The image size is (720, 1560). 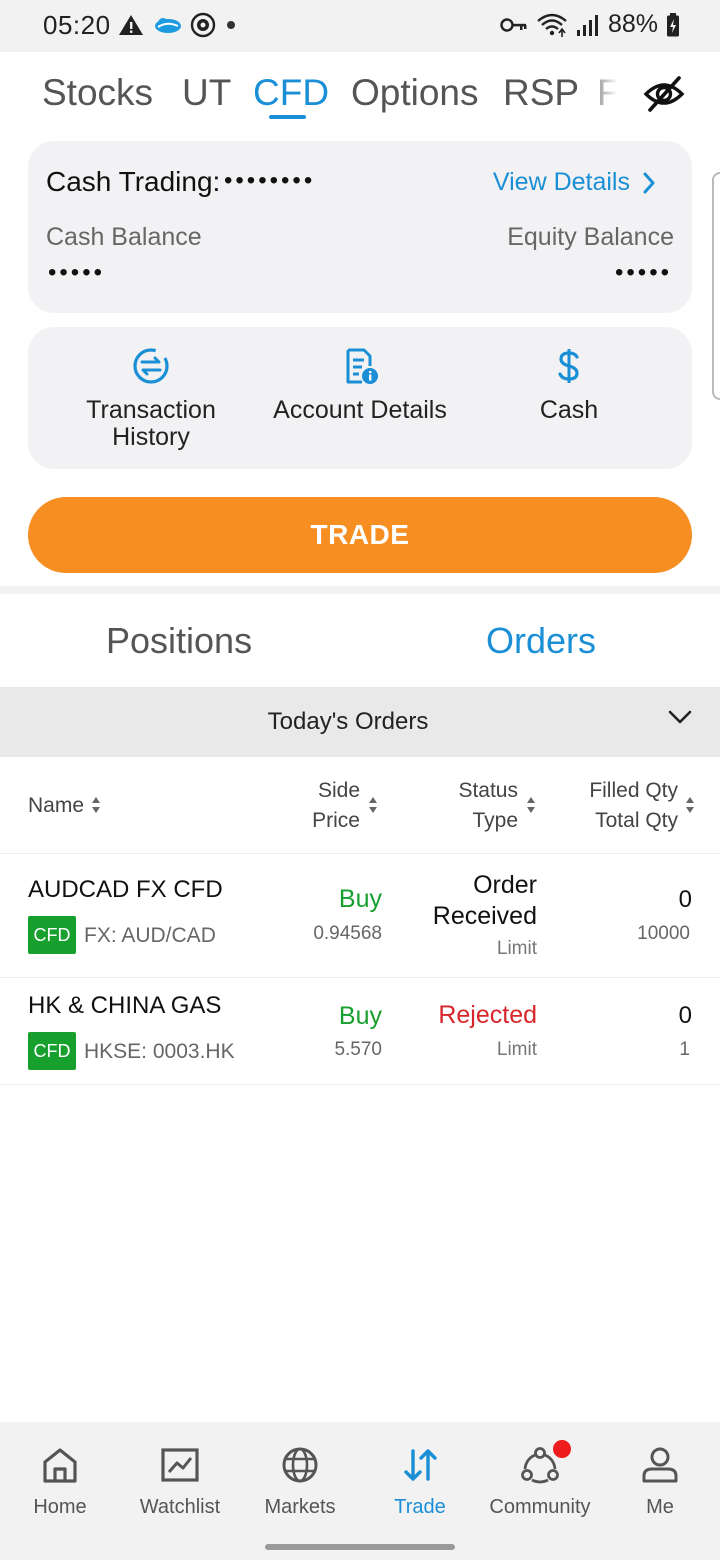 I want to click on nav-watchlist: Watchlist, so click(x=180, y=1480).